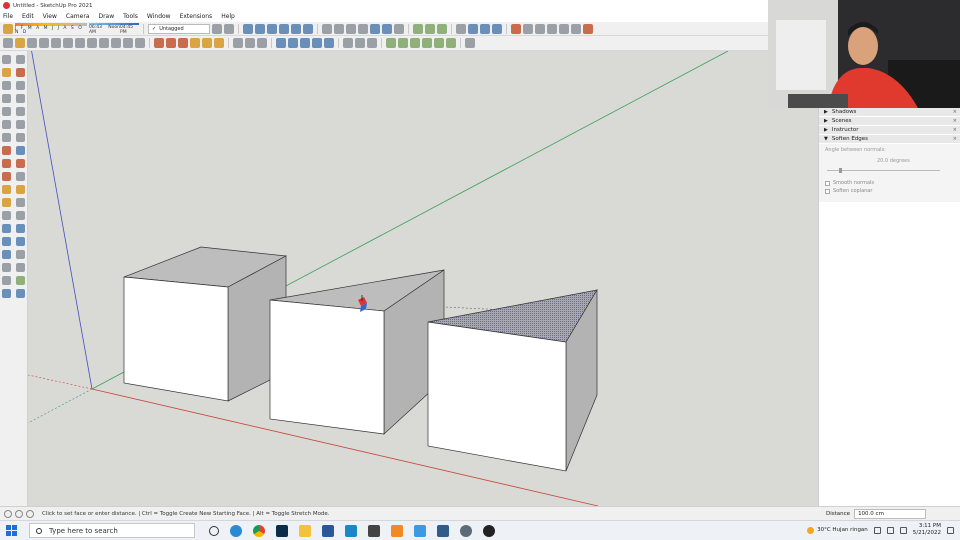 The image size is (960, 540). Describe the element at coordinates (159, 43) in the screenshot. I see `move-icon` at that location.